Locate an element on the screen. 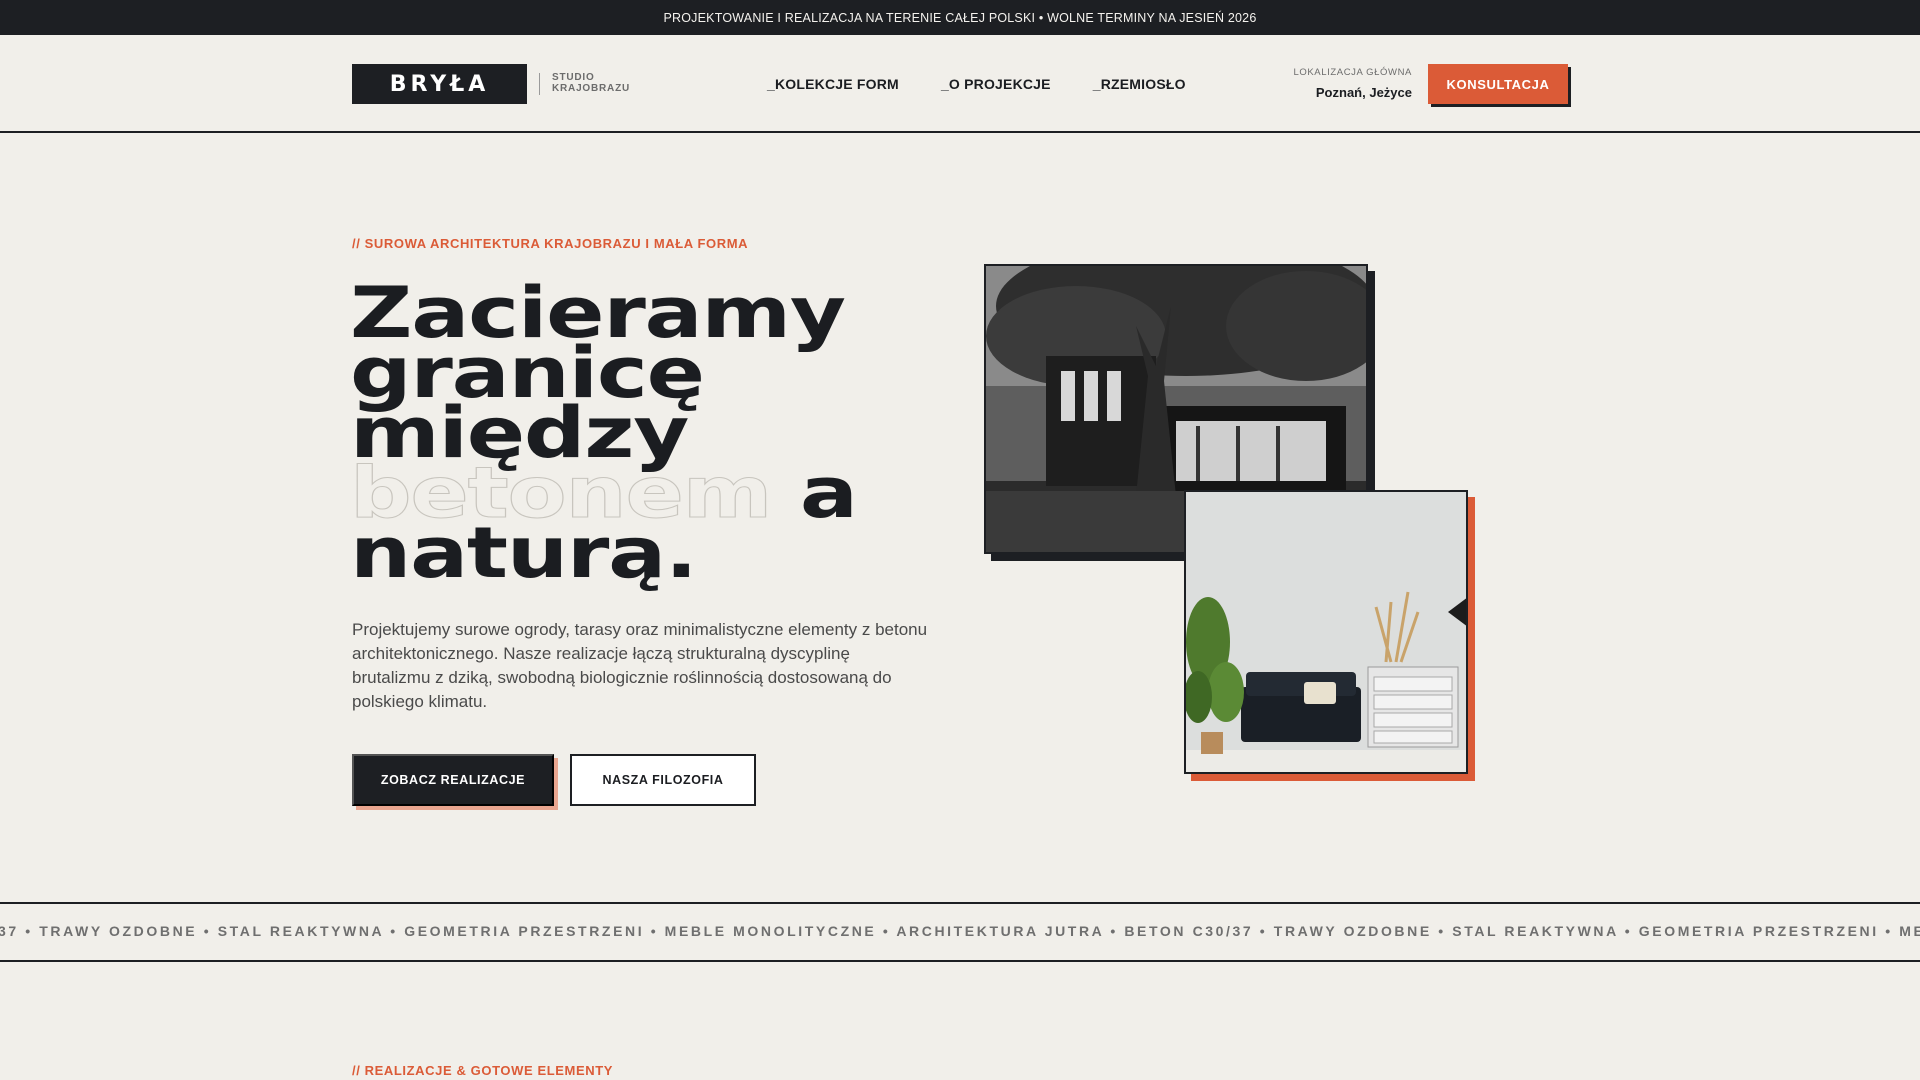 The image size is (1920, 1080). headline-line-5: naturą. is located at coordinates (524, 553).